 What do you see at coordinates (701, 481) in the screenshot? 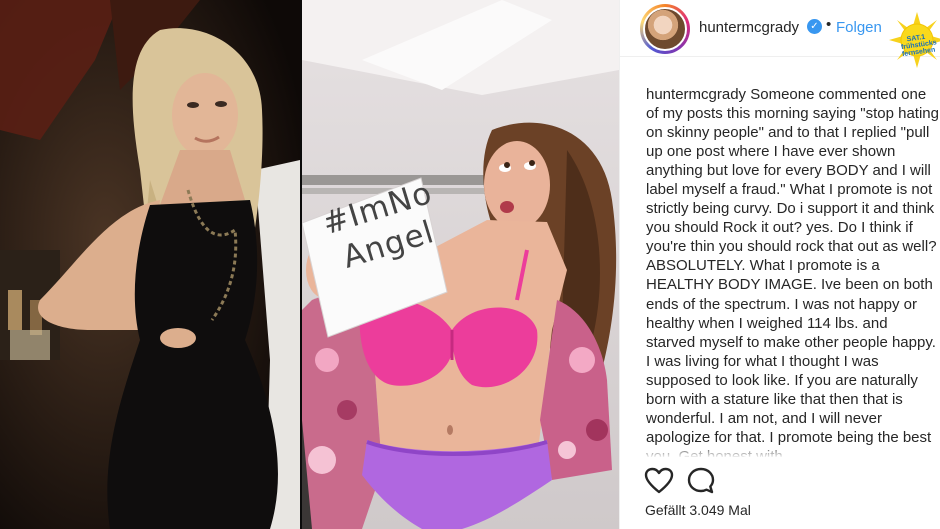
I see `comment-icon` at bounding box center [701, 481].